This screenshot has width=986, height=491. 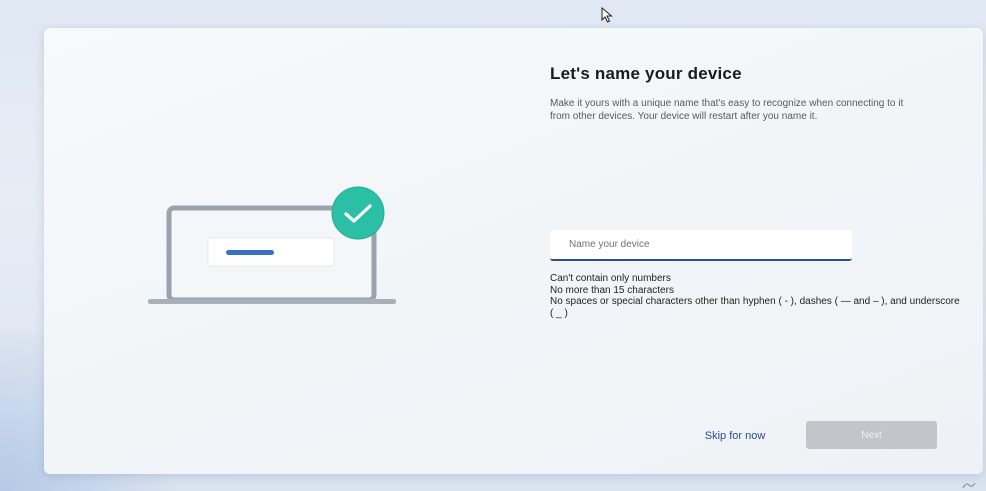 I want to click on mouse-pointer-icon, so click(x=607, y=15).